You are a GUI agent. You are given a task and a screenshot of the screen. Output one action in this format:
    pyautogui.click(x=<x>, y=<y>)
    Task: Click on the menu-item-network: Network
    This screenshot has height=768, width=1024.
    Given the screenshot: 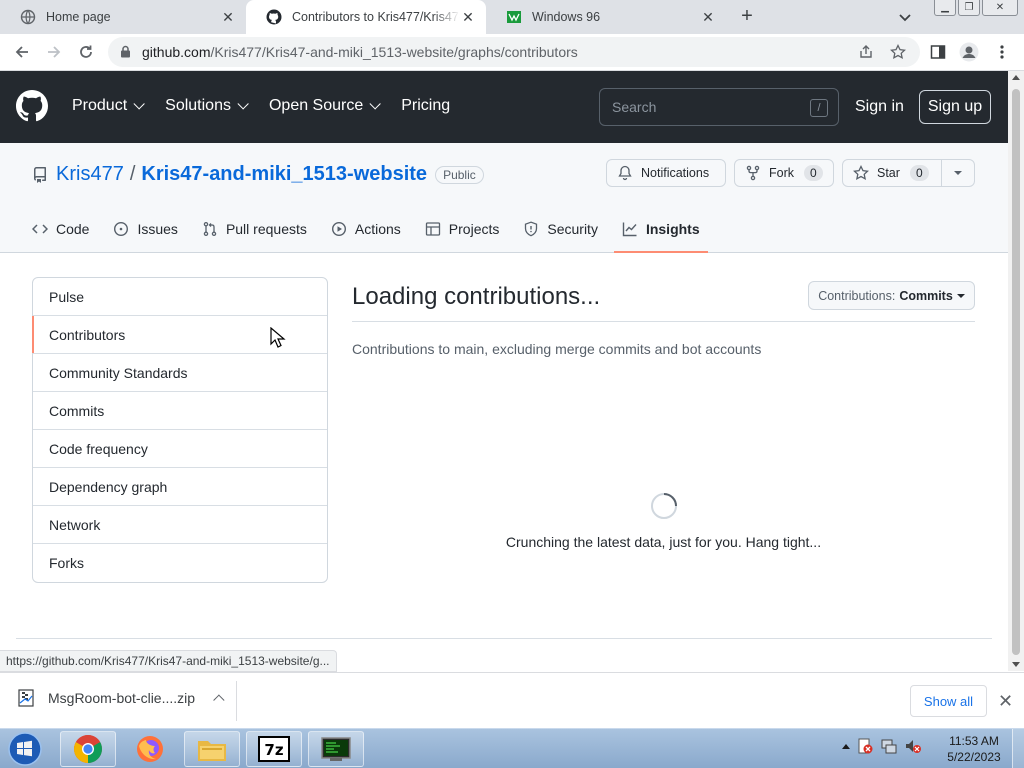 What is the action you would take?
    pyautogui.click(x=180, y=525)
    